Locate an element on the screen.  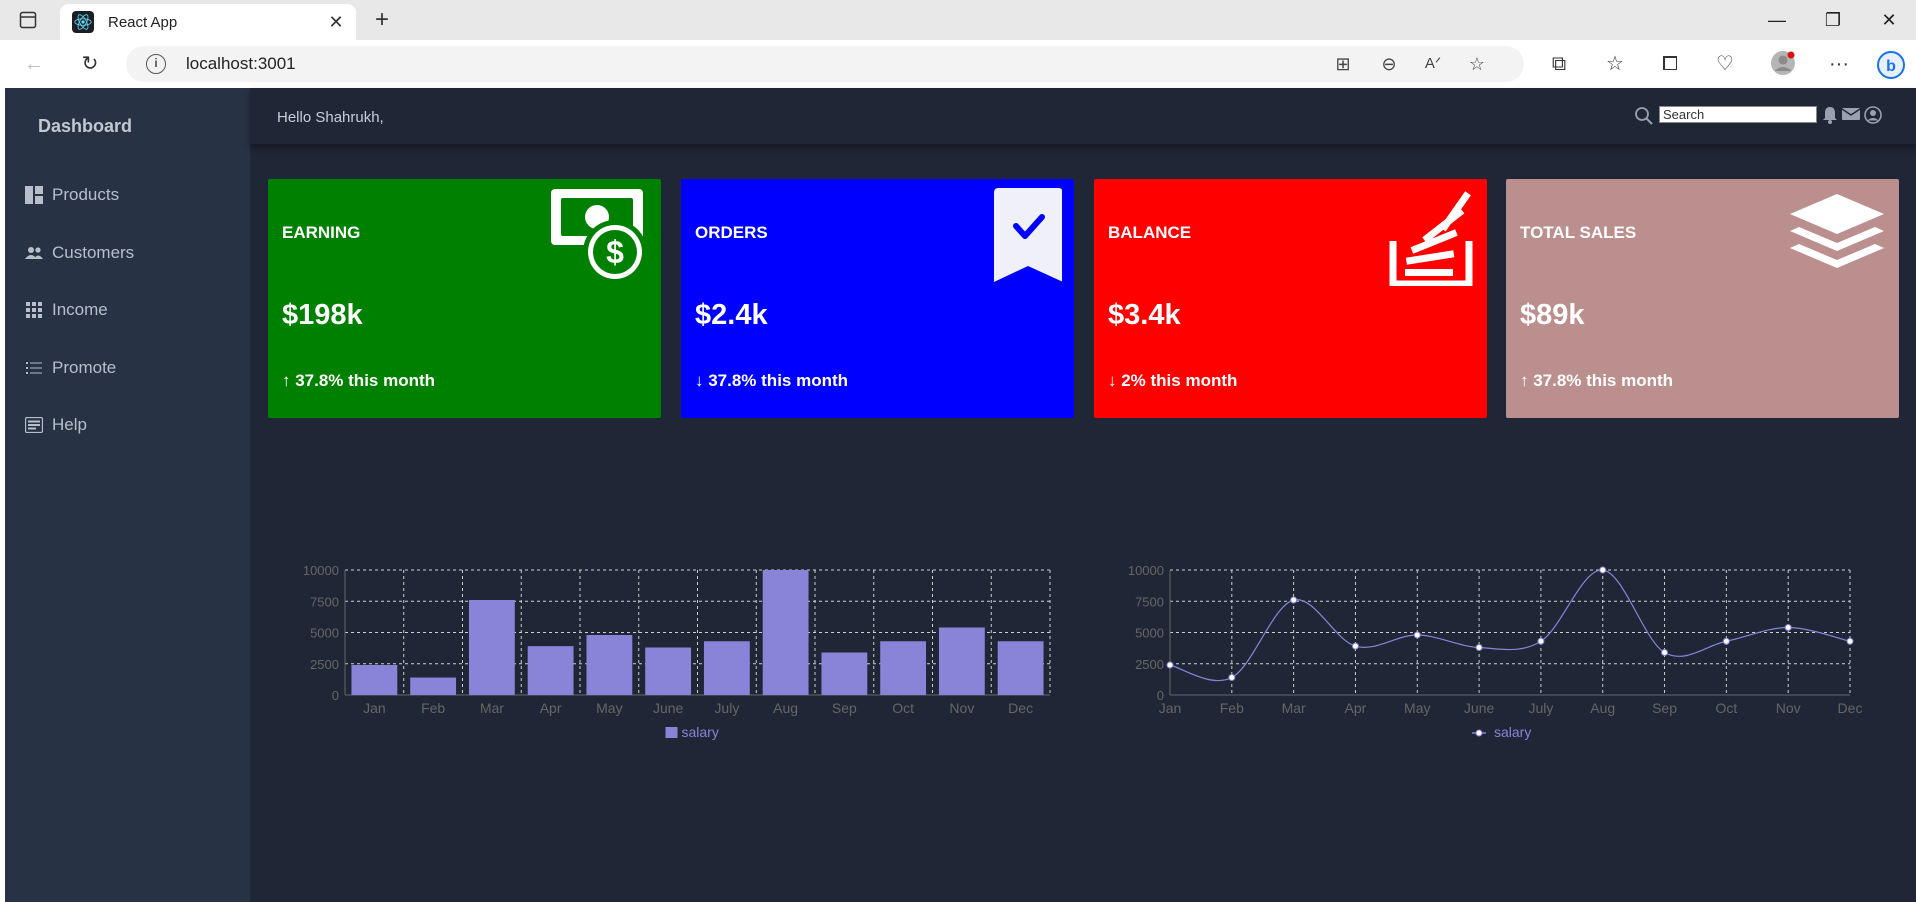
app-available-icon: ⊞ is located at coordinates (1343, 64).